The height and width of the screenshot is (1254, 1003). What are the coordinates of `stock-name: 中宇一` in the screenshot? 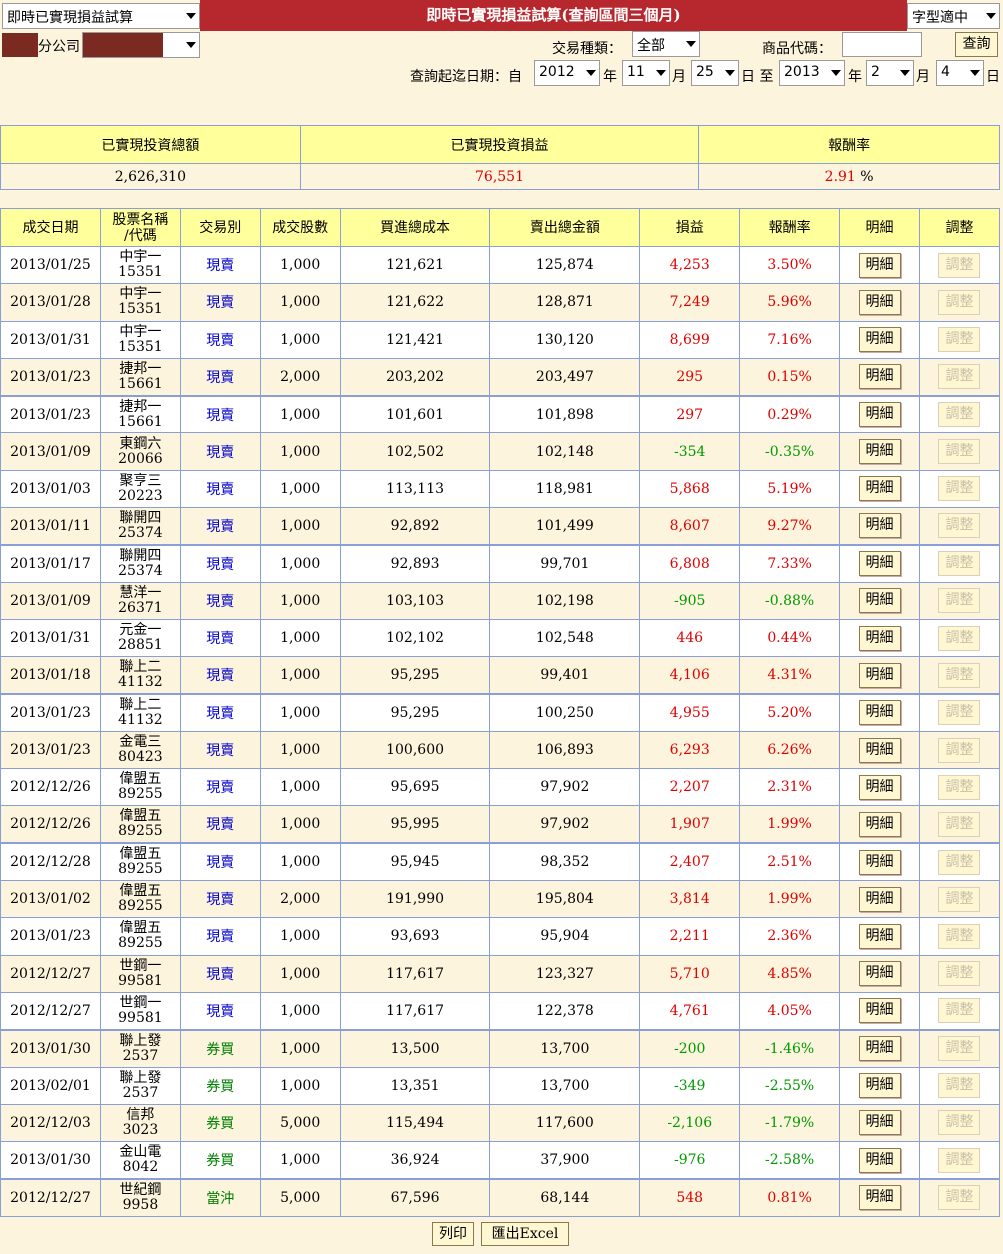 It's located at (140, 294).